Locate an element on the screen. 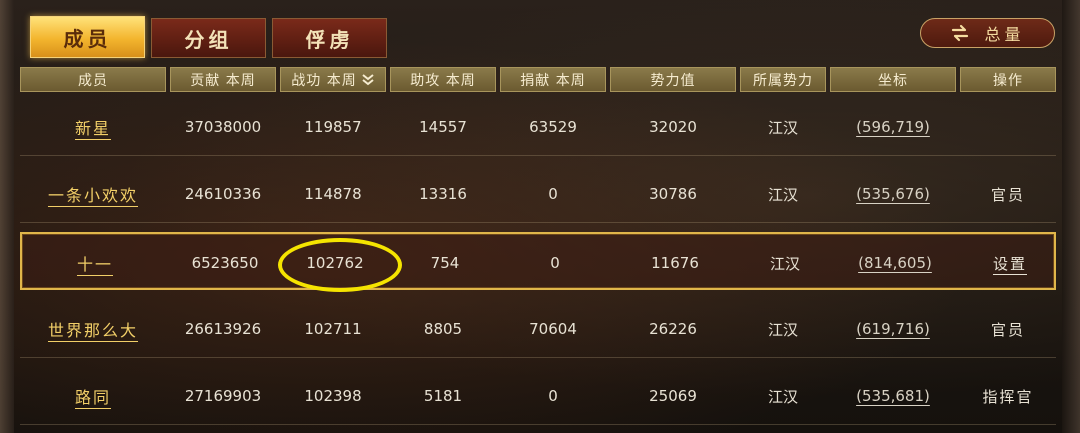  coords-link: (814,605) is located at coordinates (895, 263).